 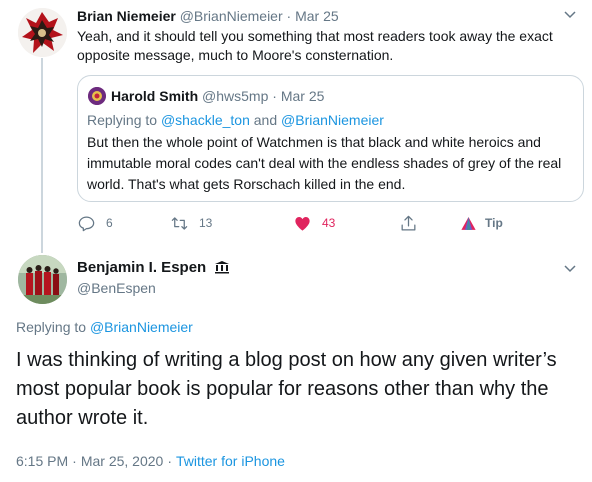 I want to click on tweet-date: Mar 25, 2020, so click(x=122, y=461).